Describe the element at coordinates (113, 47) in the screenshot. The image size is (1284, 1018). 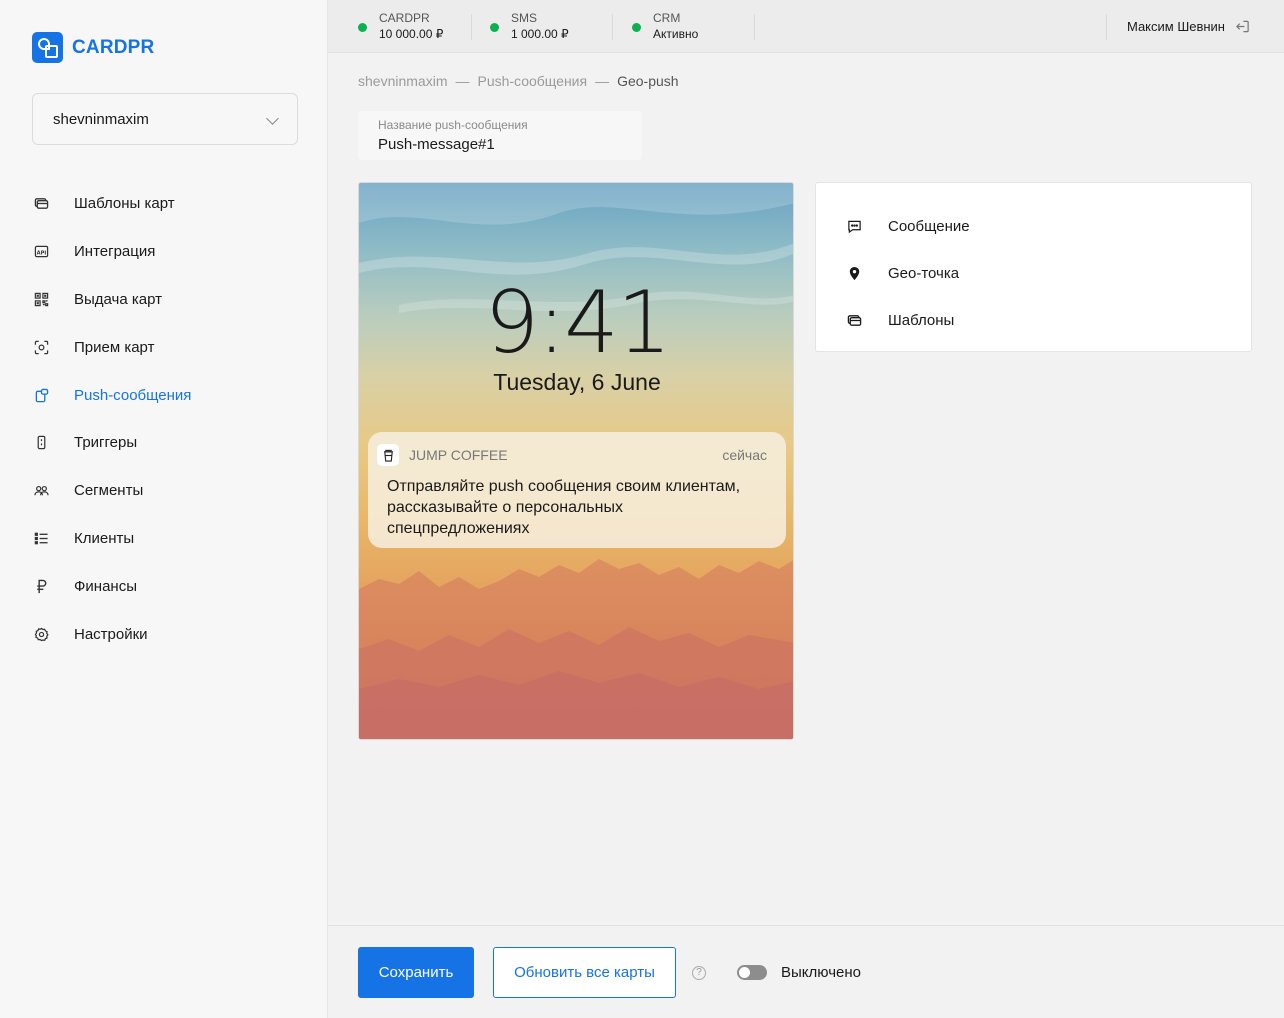
I see `logo-text: CARDPR` at that location.